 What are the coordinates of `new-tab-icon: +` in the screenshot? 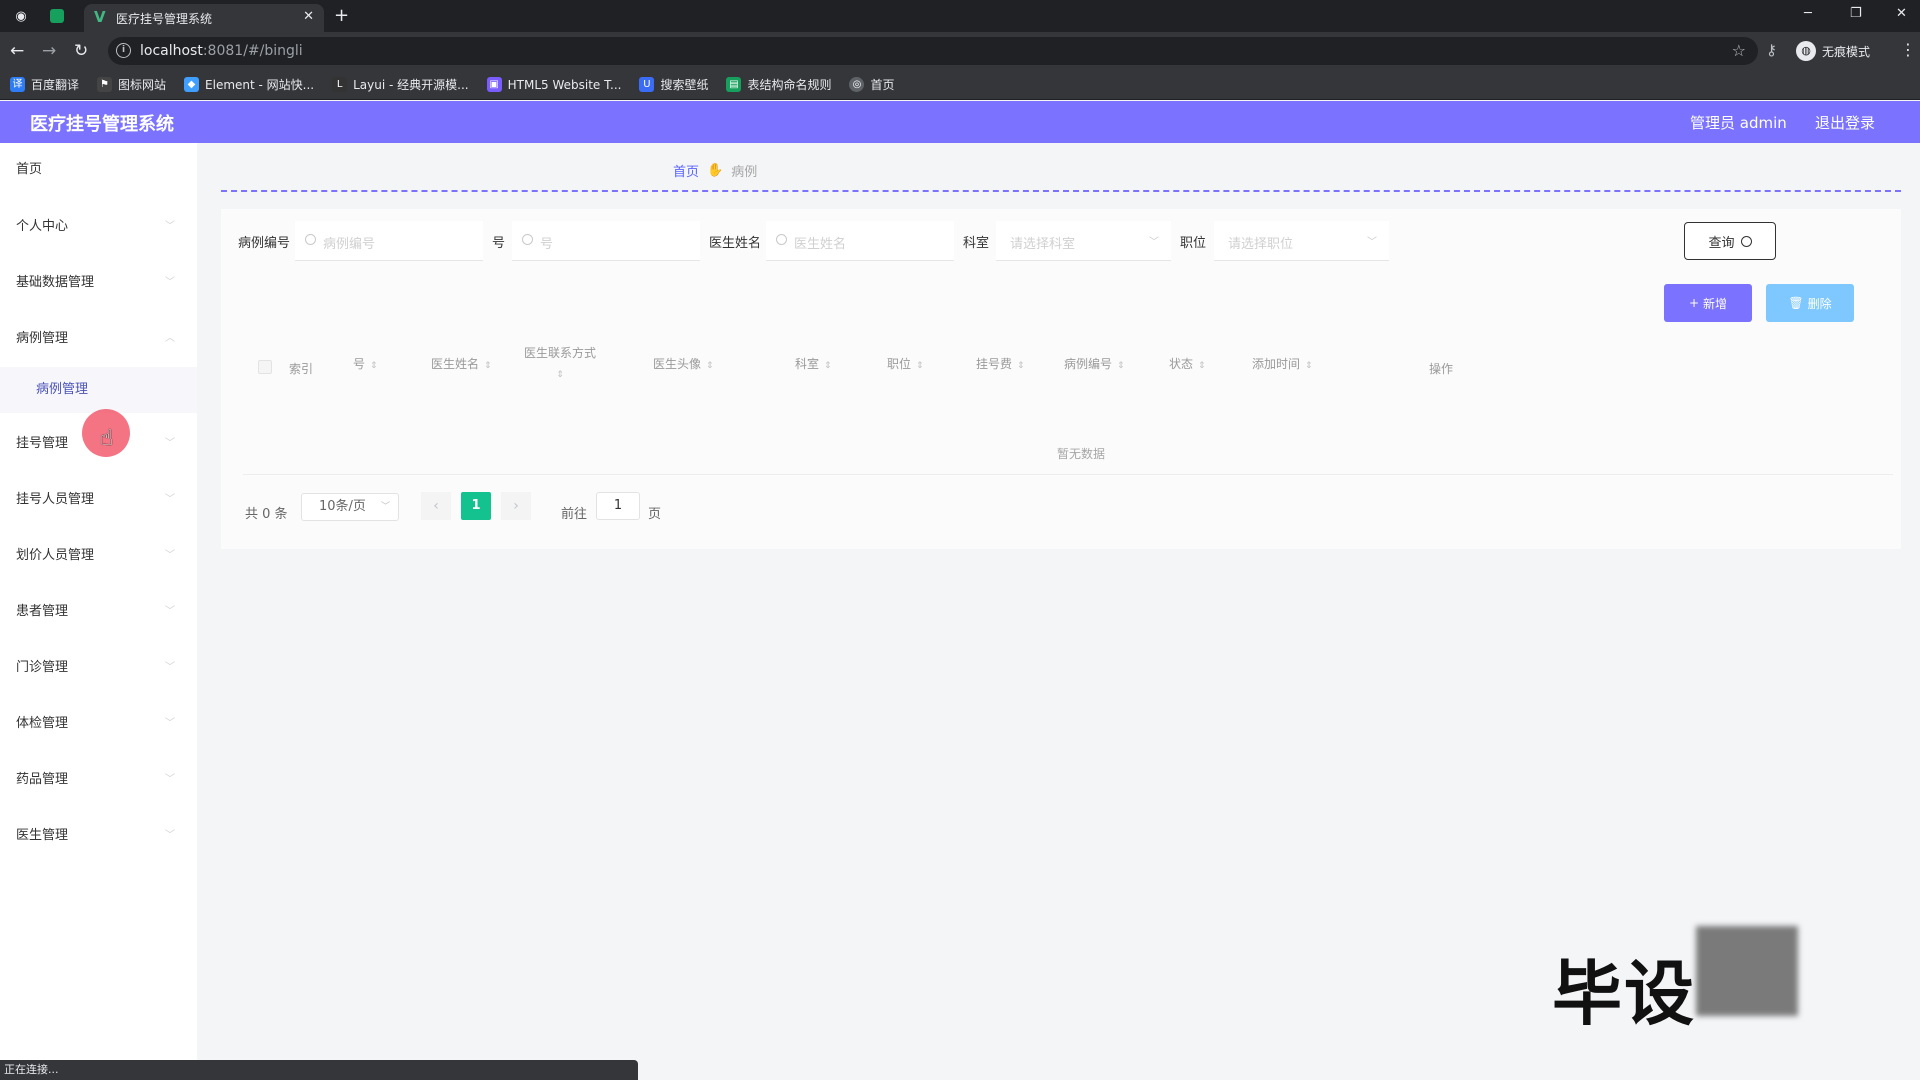 It's located at (341, 15).